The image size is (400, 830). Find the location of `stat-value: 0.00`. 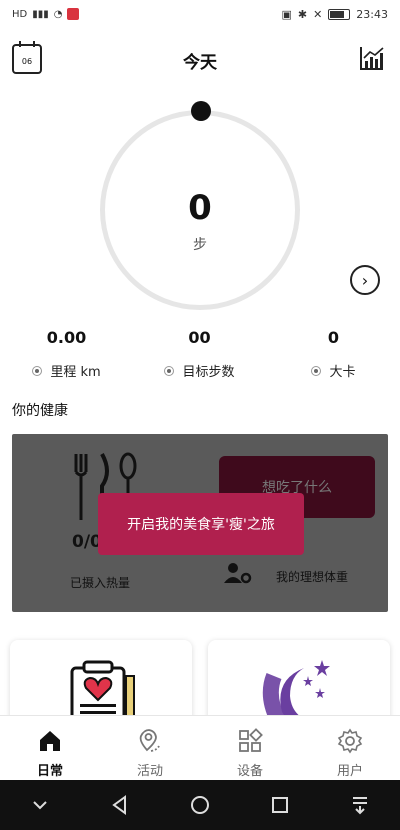

stat-value: 0.00 is located at coordinates (66, 337).